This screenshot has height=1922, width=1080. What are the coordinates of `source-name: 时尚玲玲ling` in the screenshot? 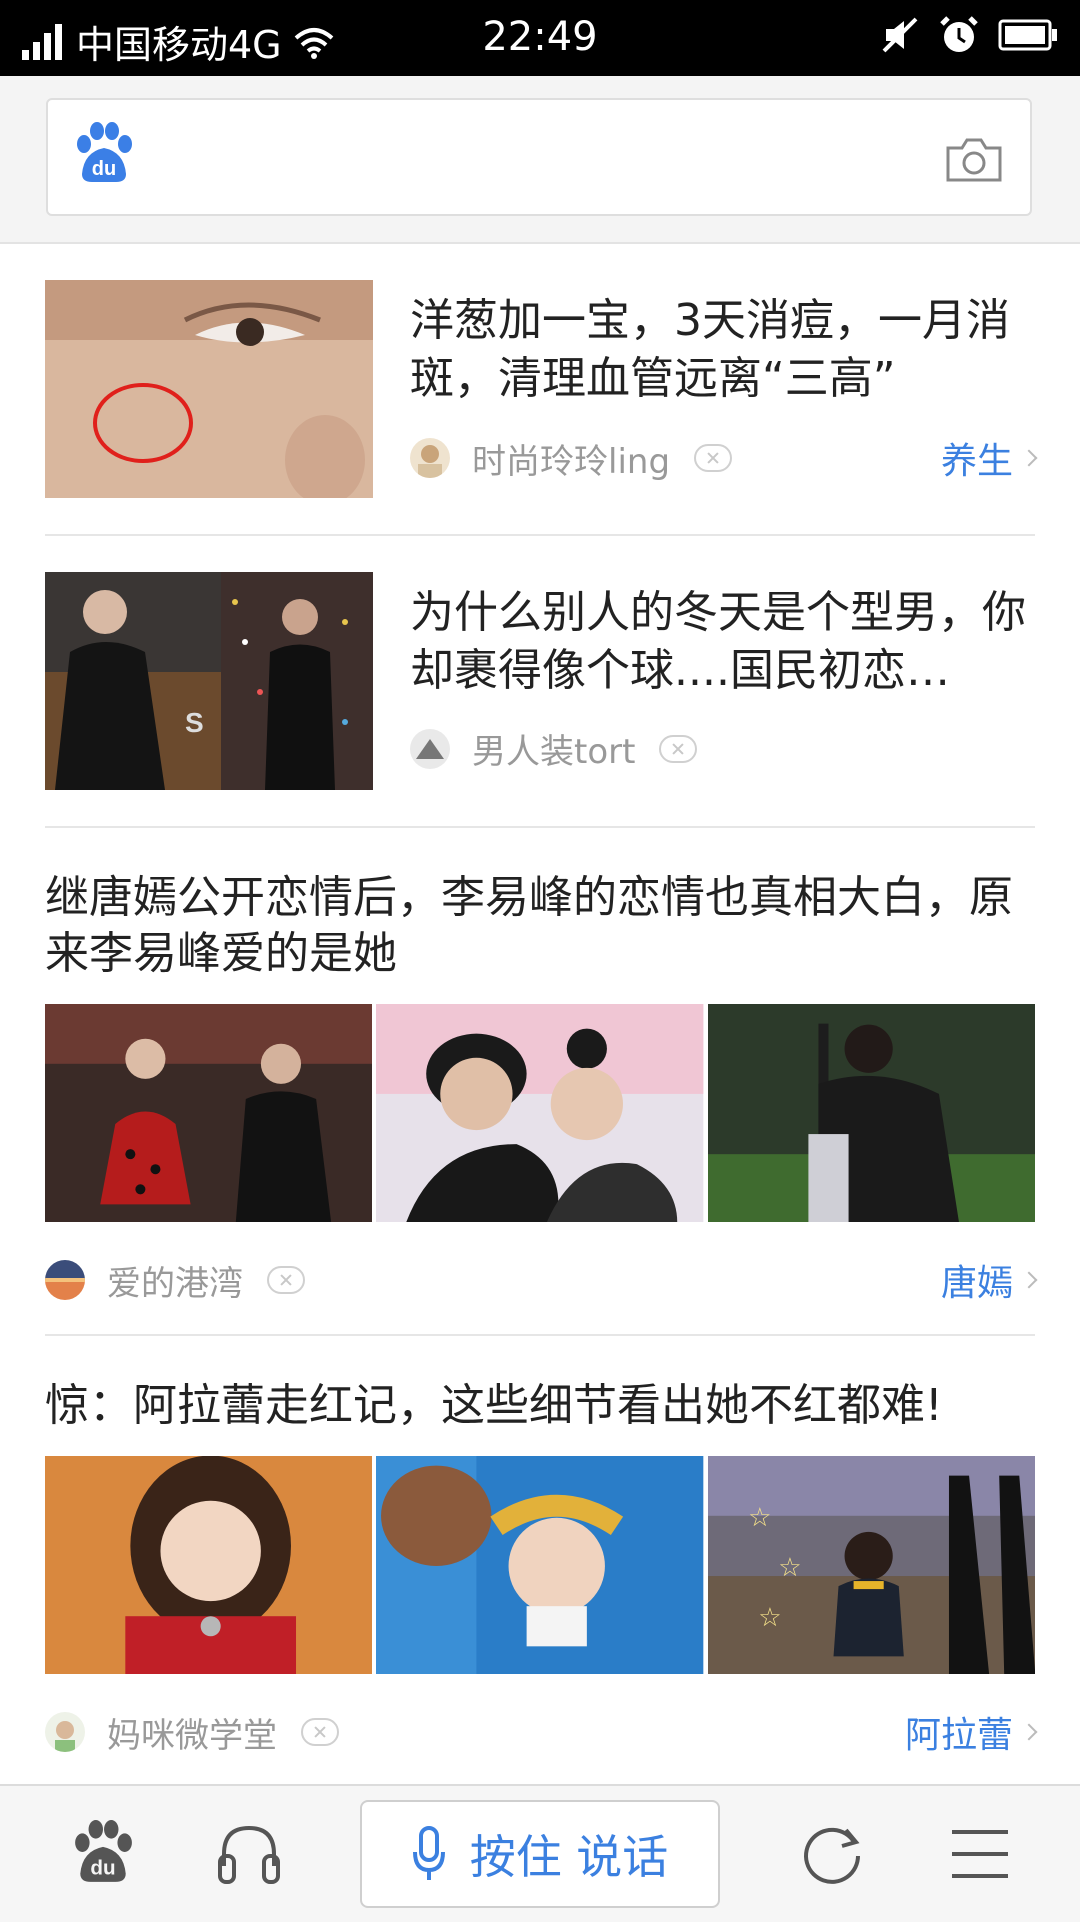 It's located at (571, 458).